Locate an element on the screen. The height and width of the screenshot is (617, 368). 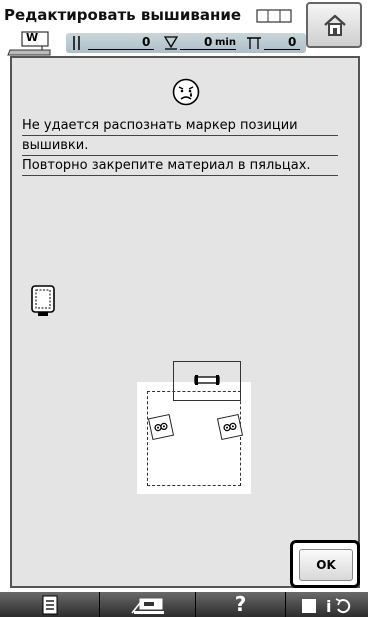
machine-settings-button is located at coordinates (148, 604).